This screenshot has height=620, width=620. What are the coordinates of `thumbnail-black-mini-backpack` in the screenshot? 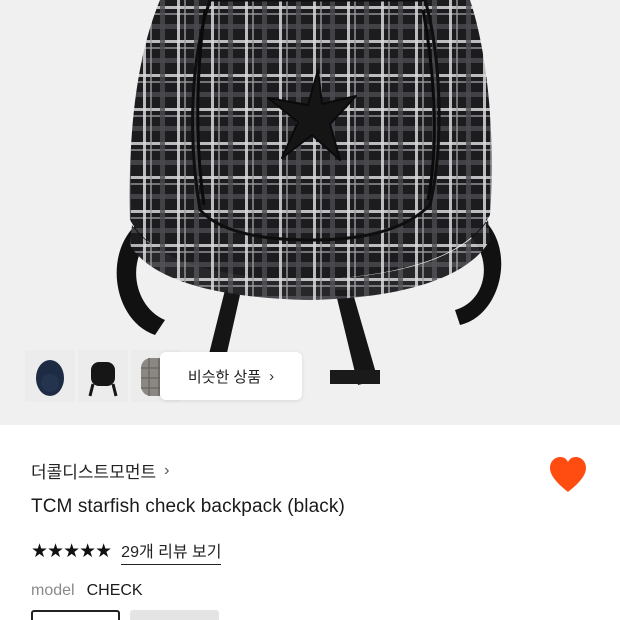 It's located at (103, 376).